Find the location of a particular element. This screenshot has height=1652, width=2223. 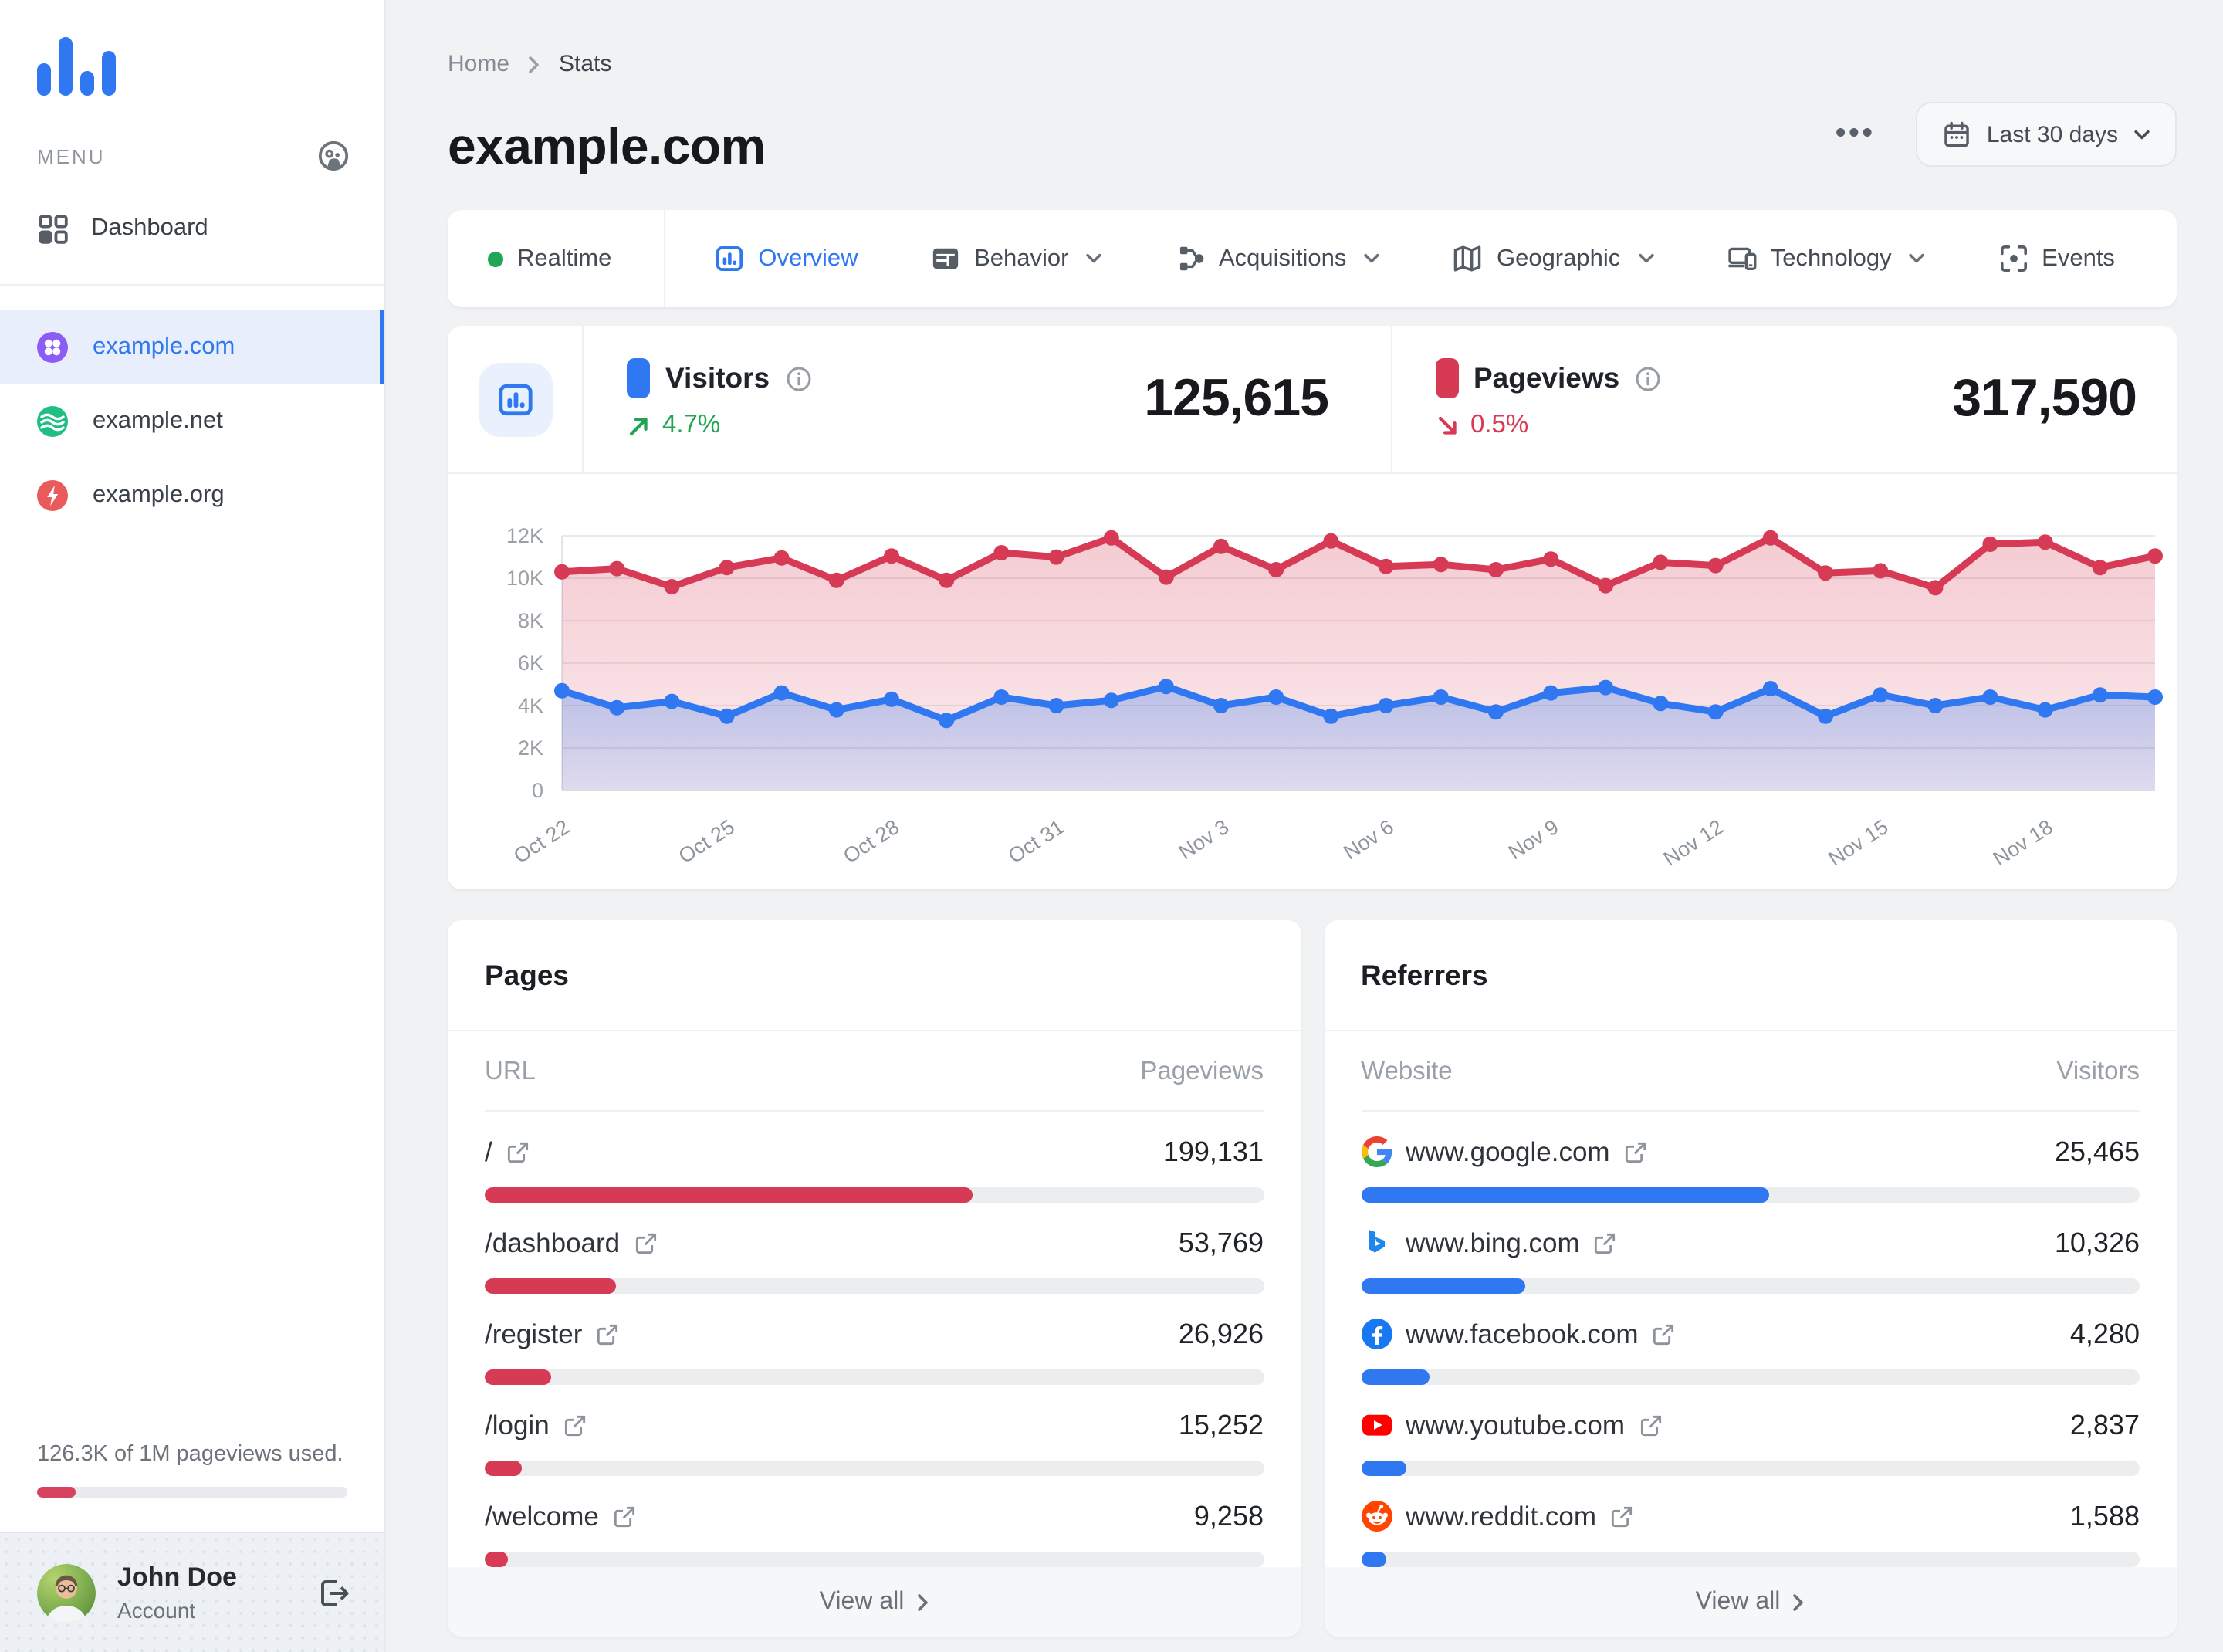

row-value: 26,926 is located at coordinates (1221, 1333).